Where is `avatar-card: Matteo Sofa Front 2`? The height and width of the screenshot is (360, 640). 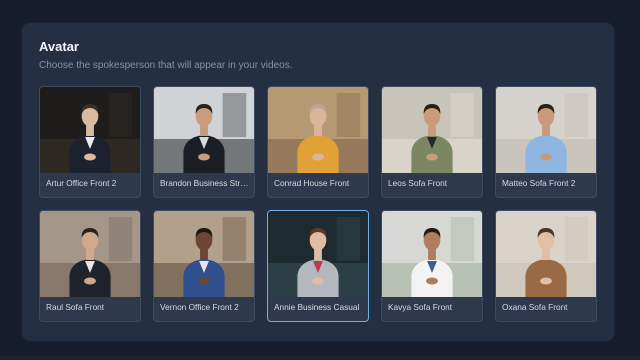
avatar-card: Matteo Sofa Front 2 is located at coordinates (546, 142).